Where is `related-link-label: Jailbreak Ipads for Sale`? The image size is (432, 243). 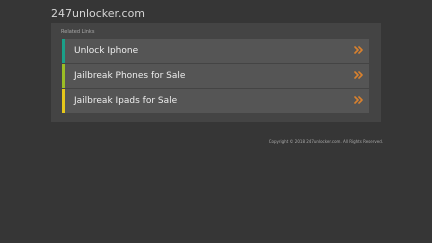 related-link-label: Jailbreak Ipads for Sale is located at coordinates (125, 101).